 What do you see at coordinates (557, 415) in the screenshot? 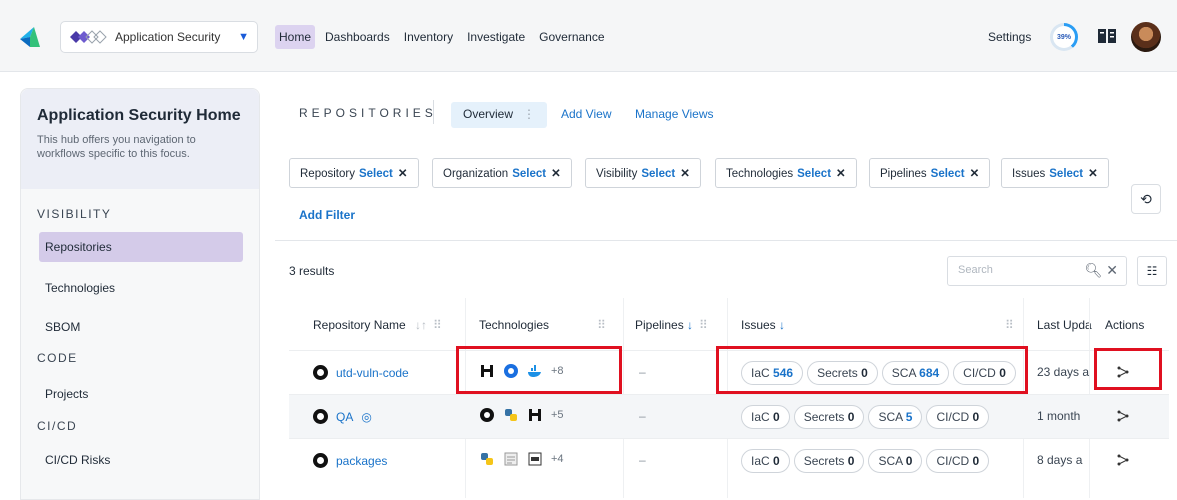
I see `more-technologies: +5` at bounding box center [557, 415].